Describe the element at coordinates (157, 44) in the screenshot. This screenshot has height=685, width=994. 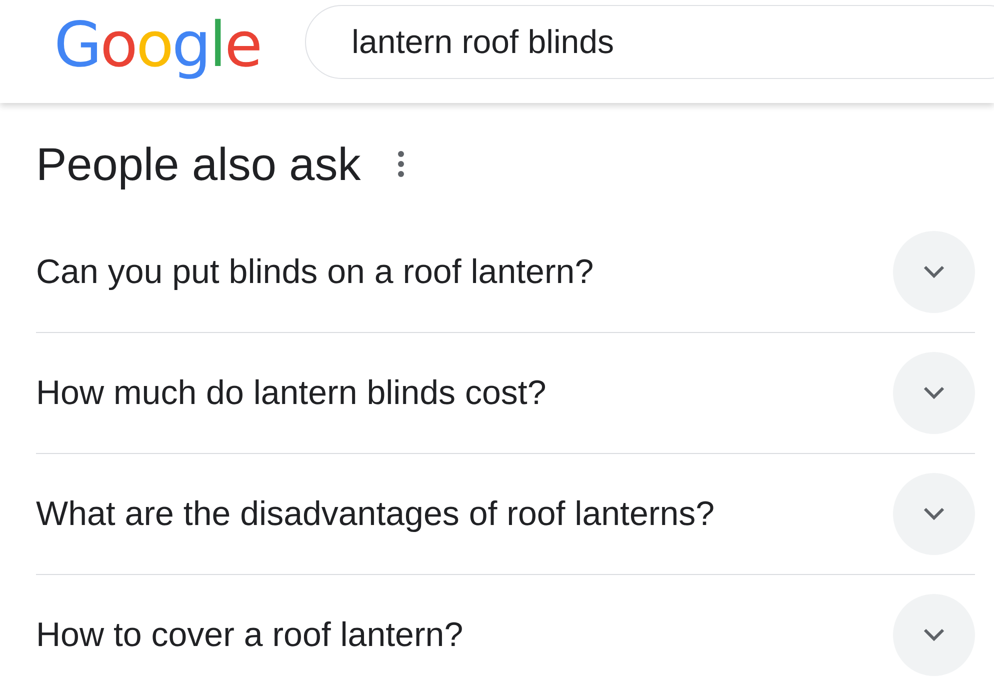
I see `logo: Google` at that location.